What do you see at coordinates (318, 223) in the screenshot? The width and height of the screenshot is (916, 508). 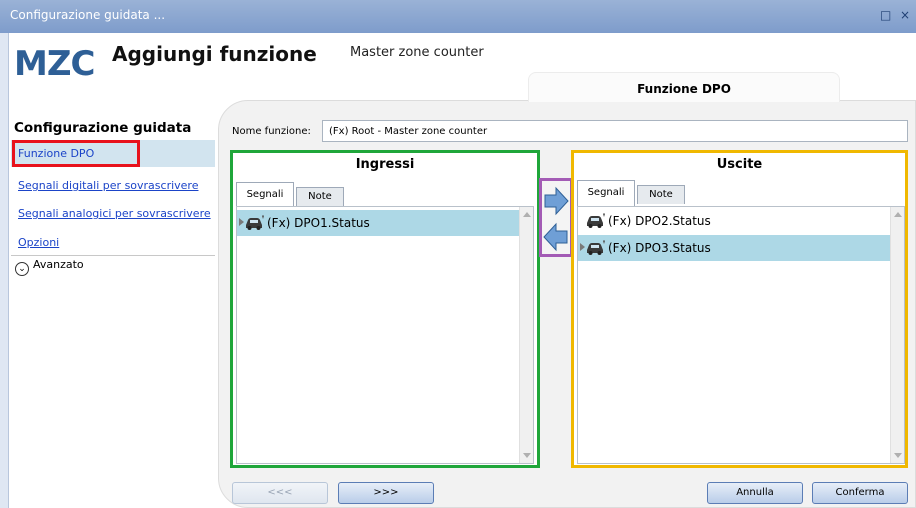 I see `signal-label: (Fx) DPO1.Status` at bounding box center [318, 223].